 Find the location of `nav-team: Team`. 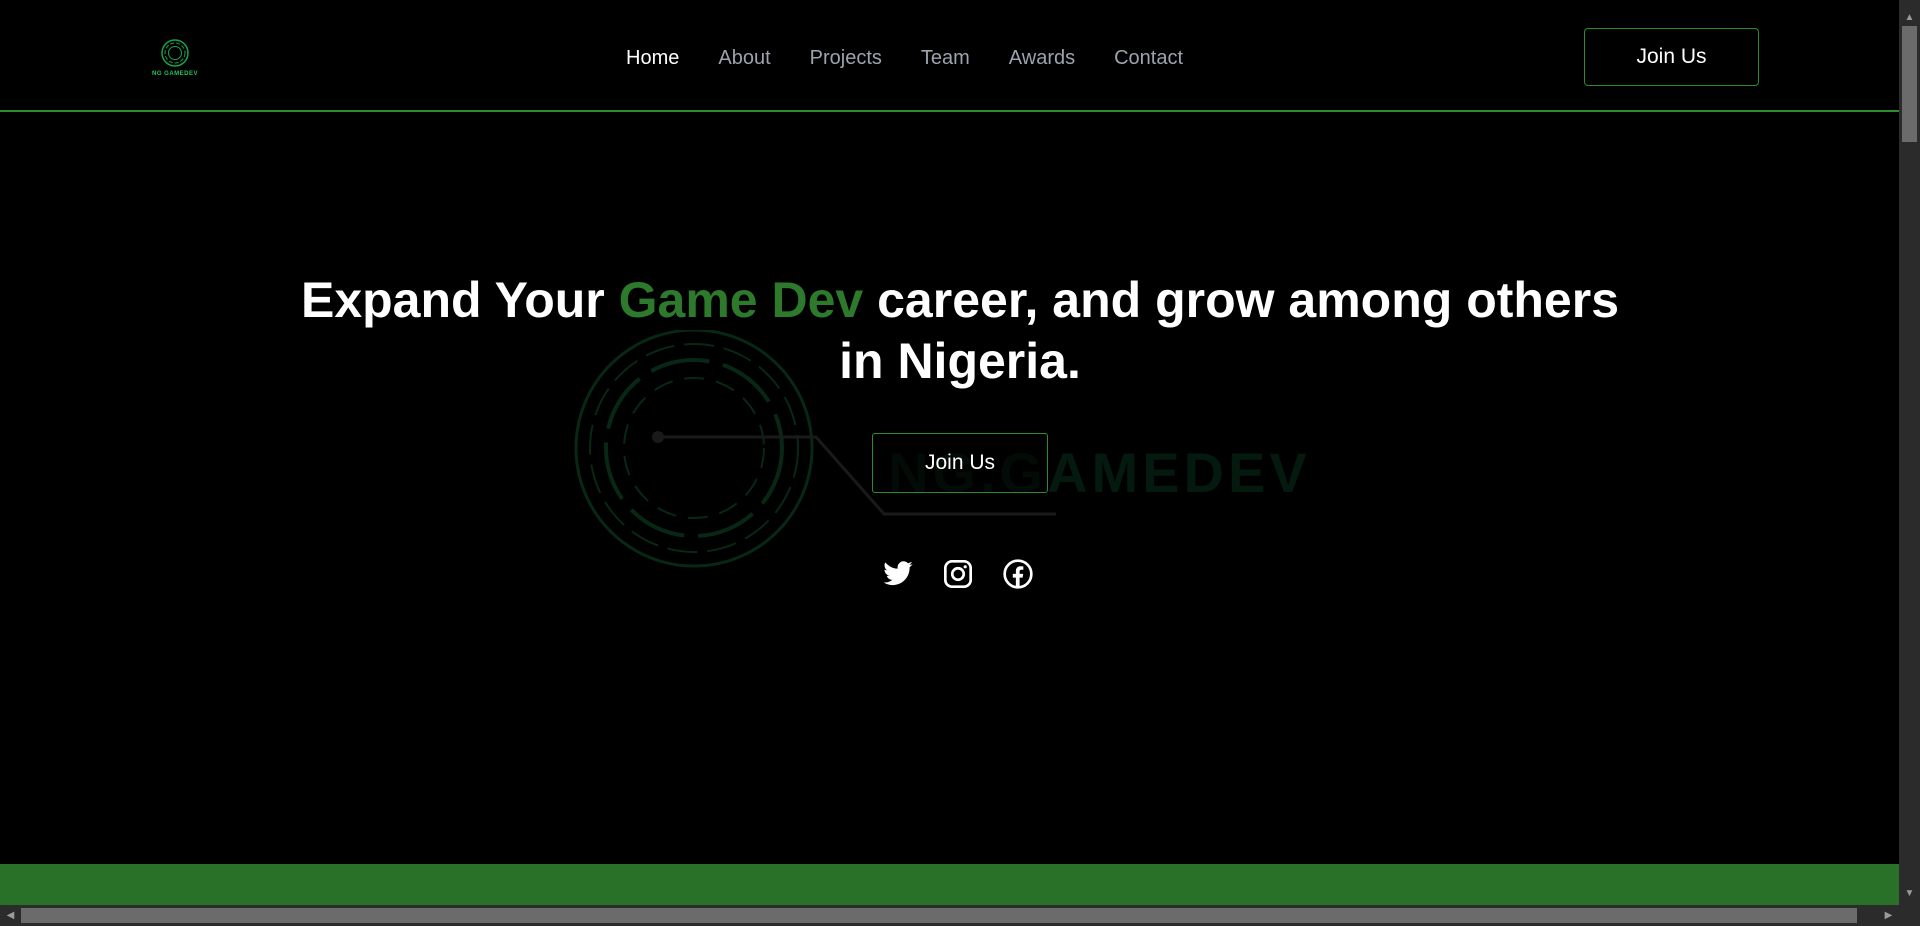

nav-team: Team is located at coordinates (945, 58).